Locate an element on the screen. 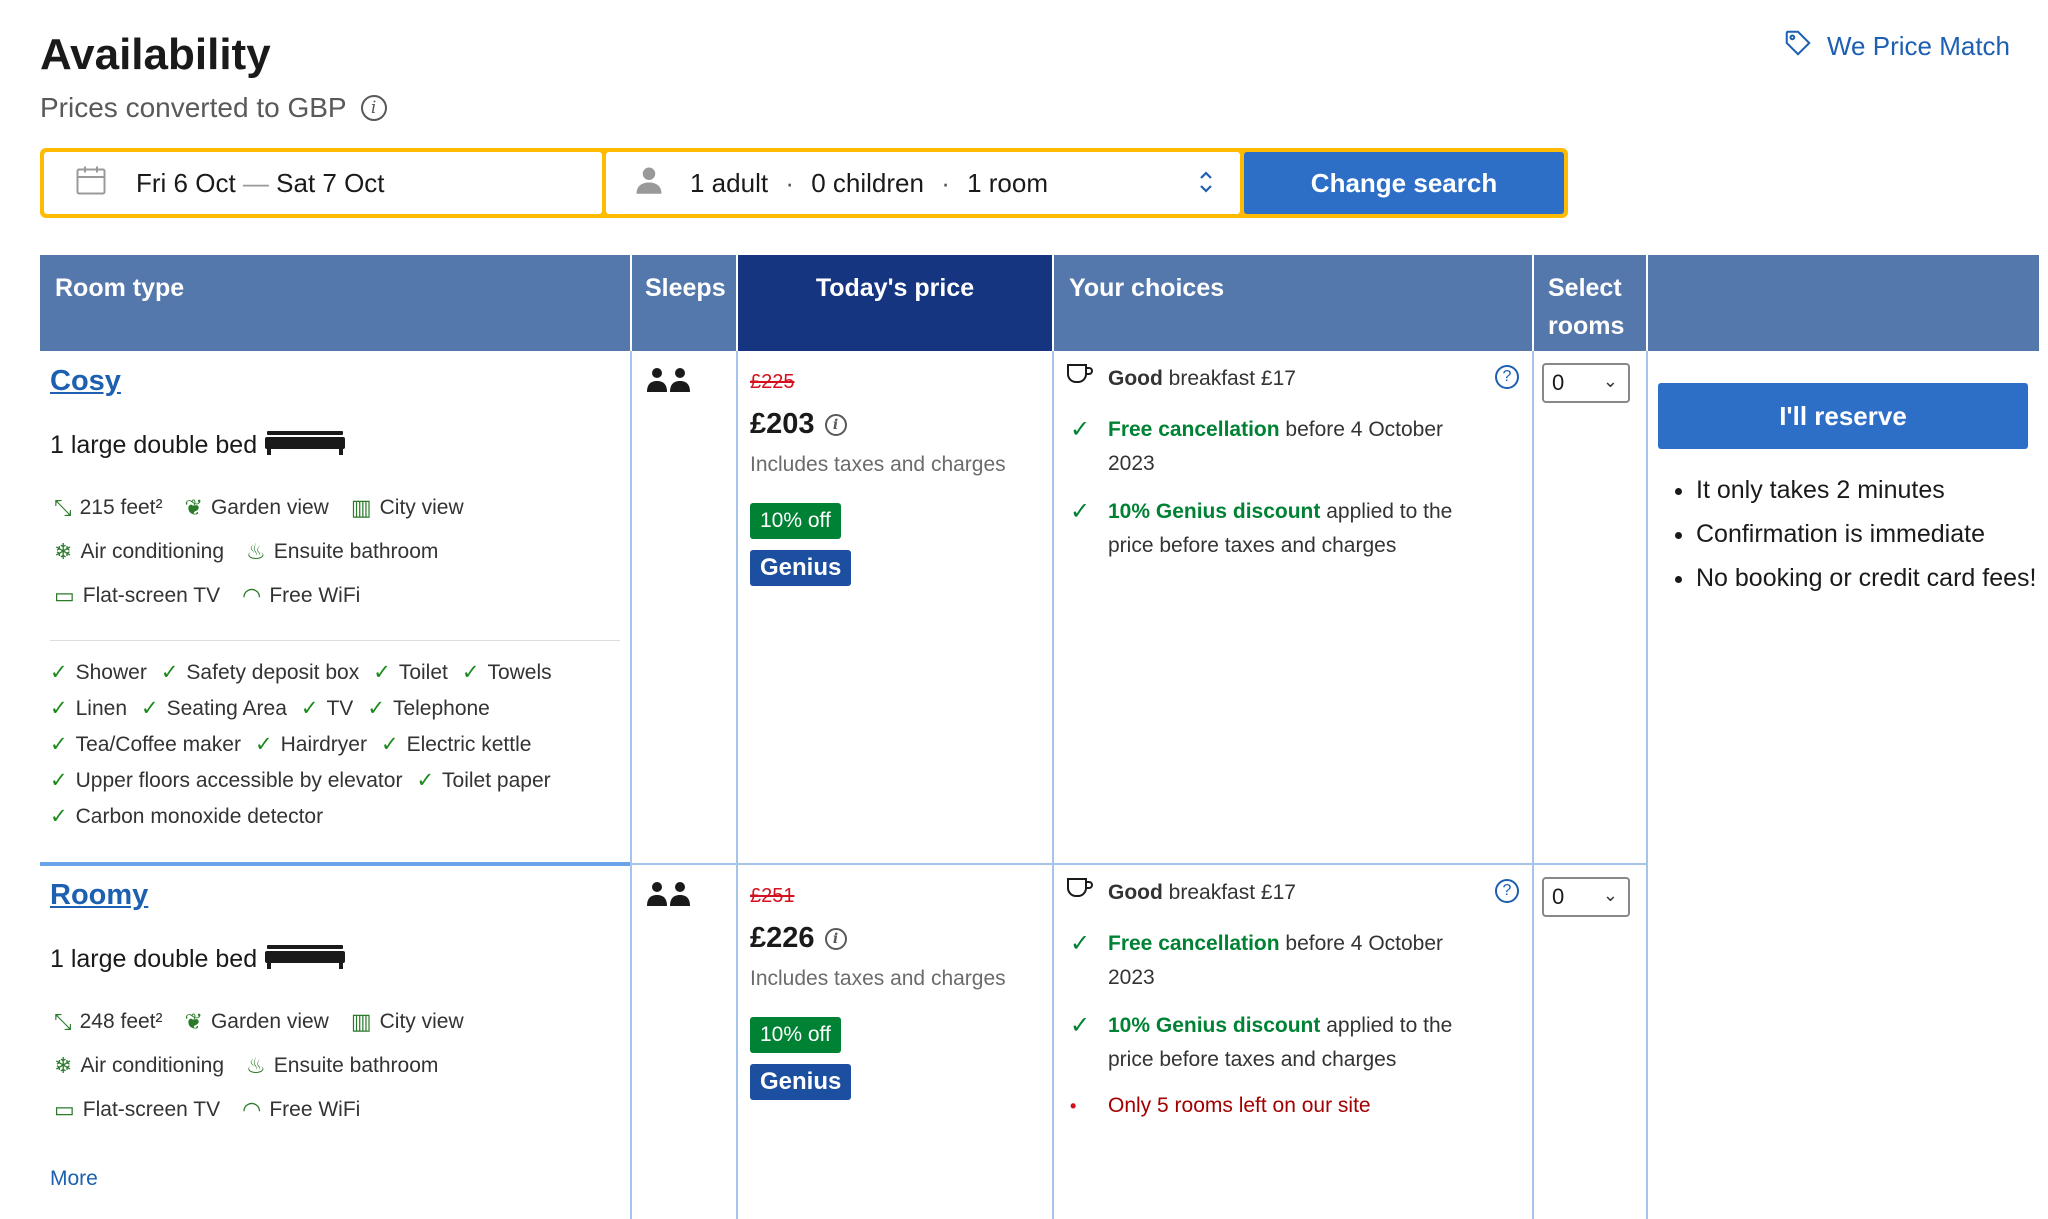  breakfast-price: breakfast £17 is located at coordinates (1232, 892).